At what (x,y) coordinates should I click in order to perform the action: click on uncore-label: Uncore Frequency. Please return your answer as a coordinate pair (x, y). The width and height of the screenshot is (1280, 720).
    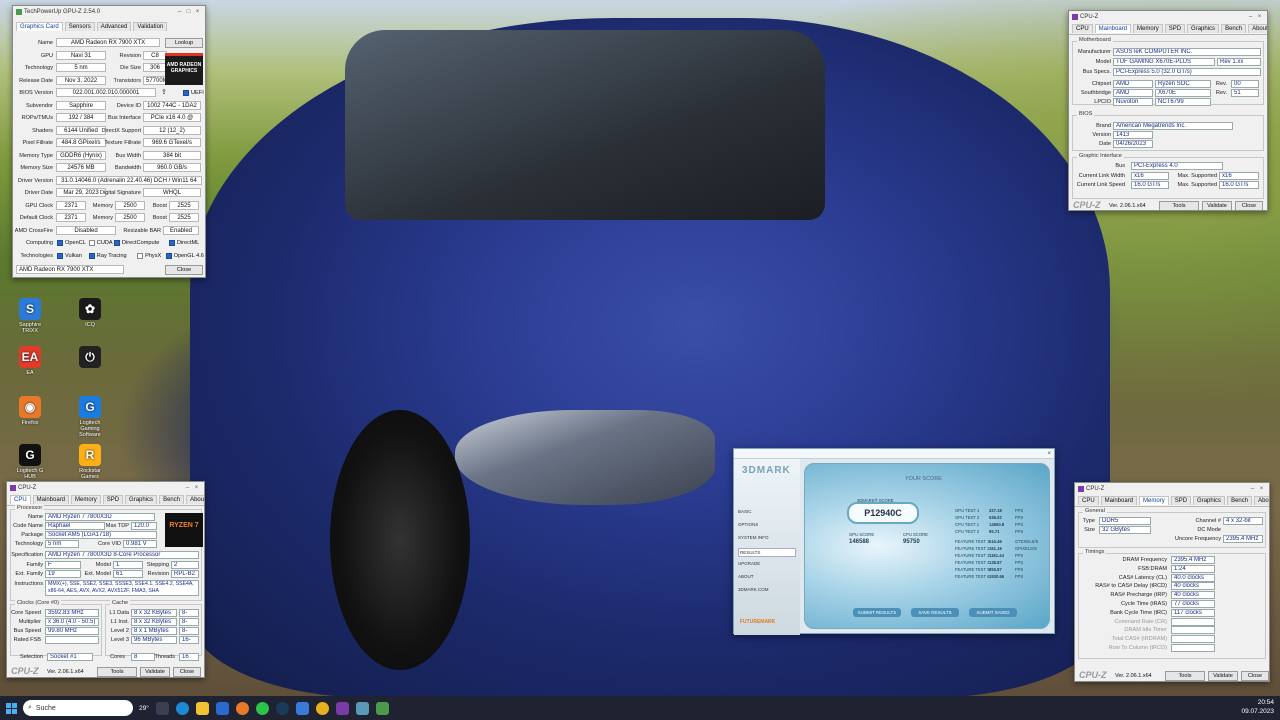
    Looking at the image, I should click on (1197, 539).